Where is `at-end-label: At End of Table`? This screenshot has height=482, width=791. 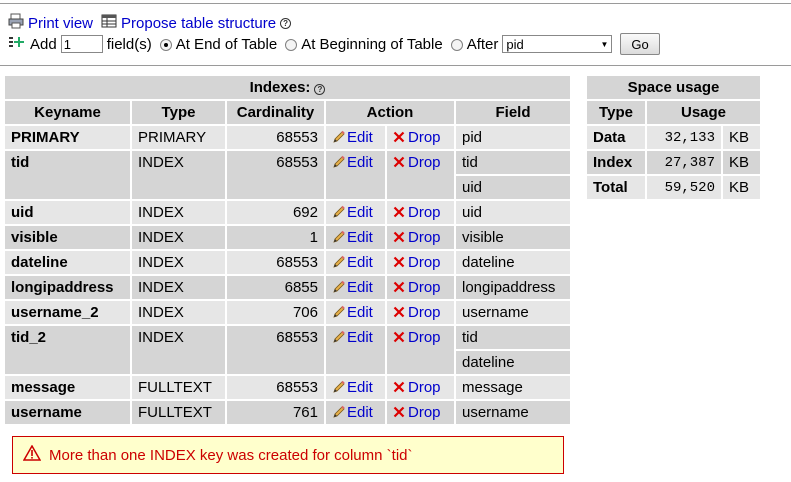 at-end-label: At End of Table is located at coordinates (226, 44).